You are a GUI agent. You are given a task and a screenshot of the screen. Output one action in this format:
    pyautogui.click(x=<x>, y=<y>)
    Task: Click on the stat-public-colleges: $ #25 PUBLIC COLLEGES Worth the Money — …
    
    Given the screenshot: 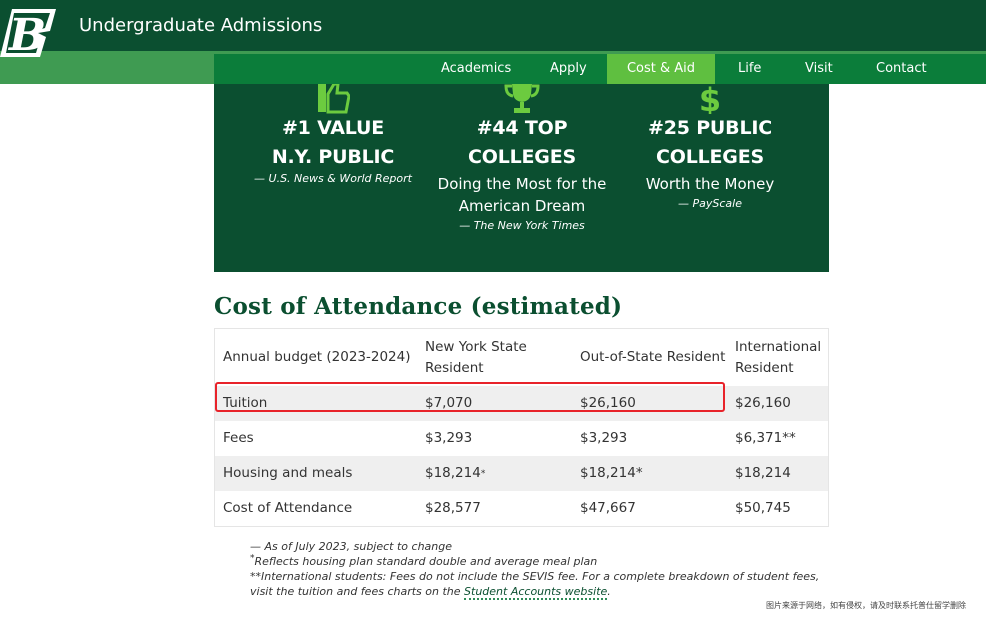 What is the action you would take?
    pyautogui.click(x=710, y=148)
    